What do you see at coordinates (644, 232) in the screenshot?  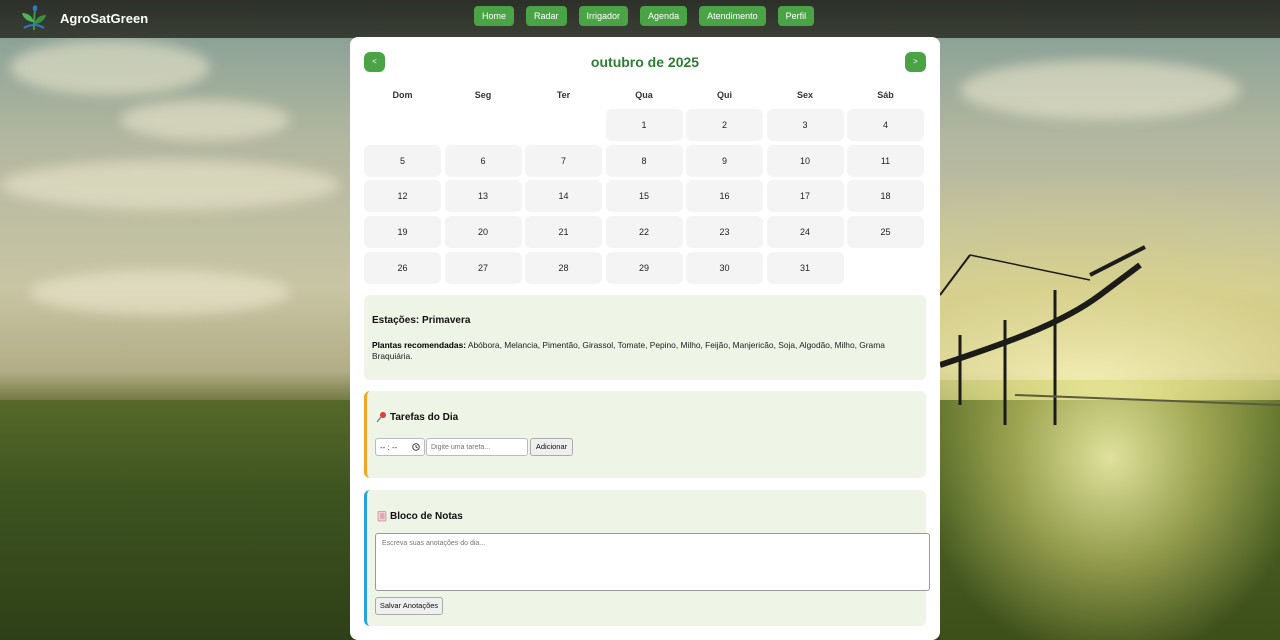 I see `calendar-day: 22` at bounding box center [644, 232].